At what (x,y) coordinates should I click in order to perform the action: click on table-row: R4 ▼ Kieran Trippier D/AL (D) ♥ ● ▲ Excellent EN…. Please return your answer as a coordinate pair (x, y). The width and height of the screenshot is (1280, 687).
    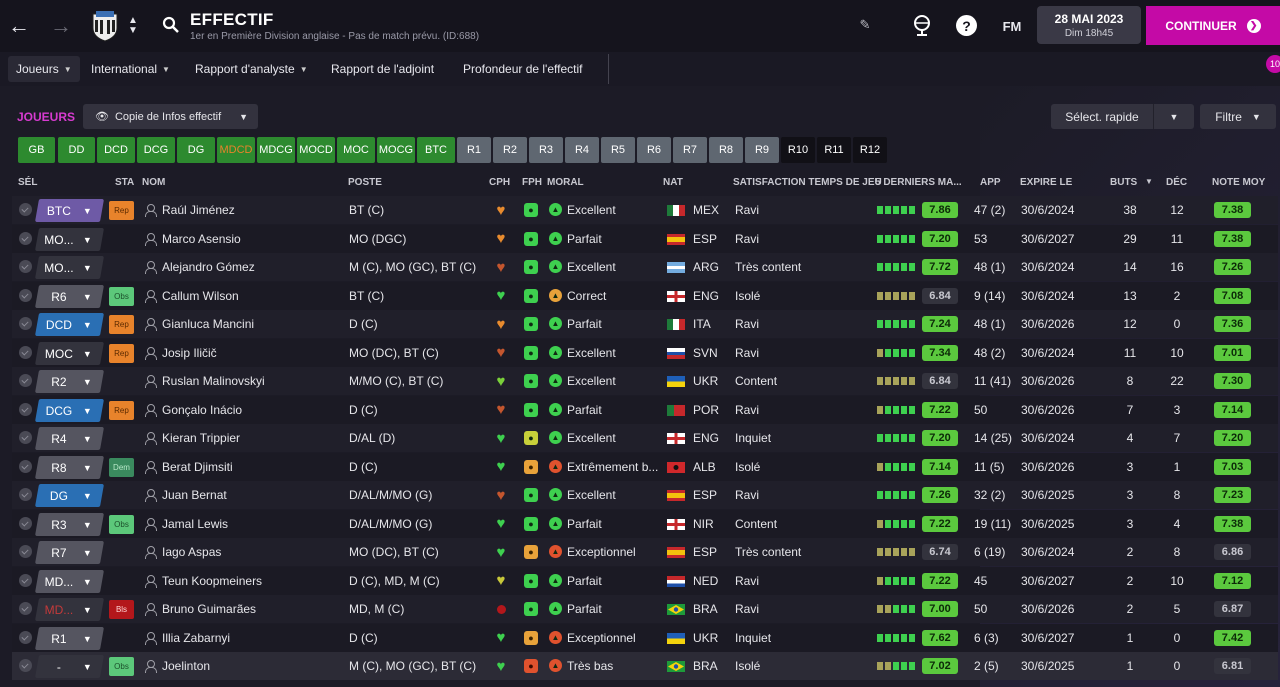
    Looking at the image, I should click on (645, 438).